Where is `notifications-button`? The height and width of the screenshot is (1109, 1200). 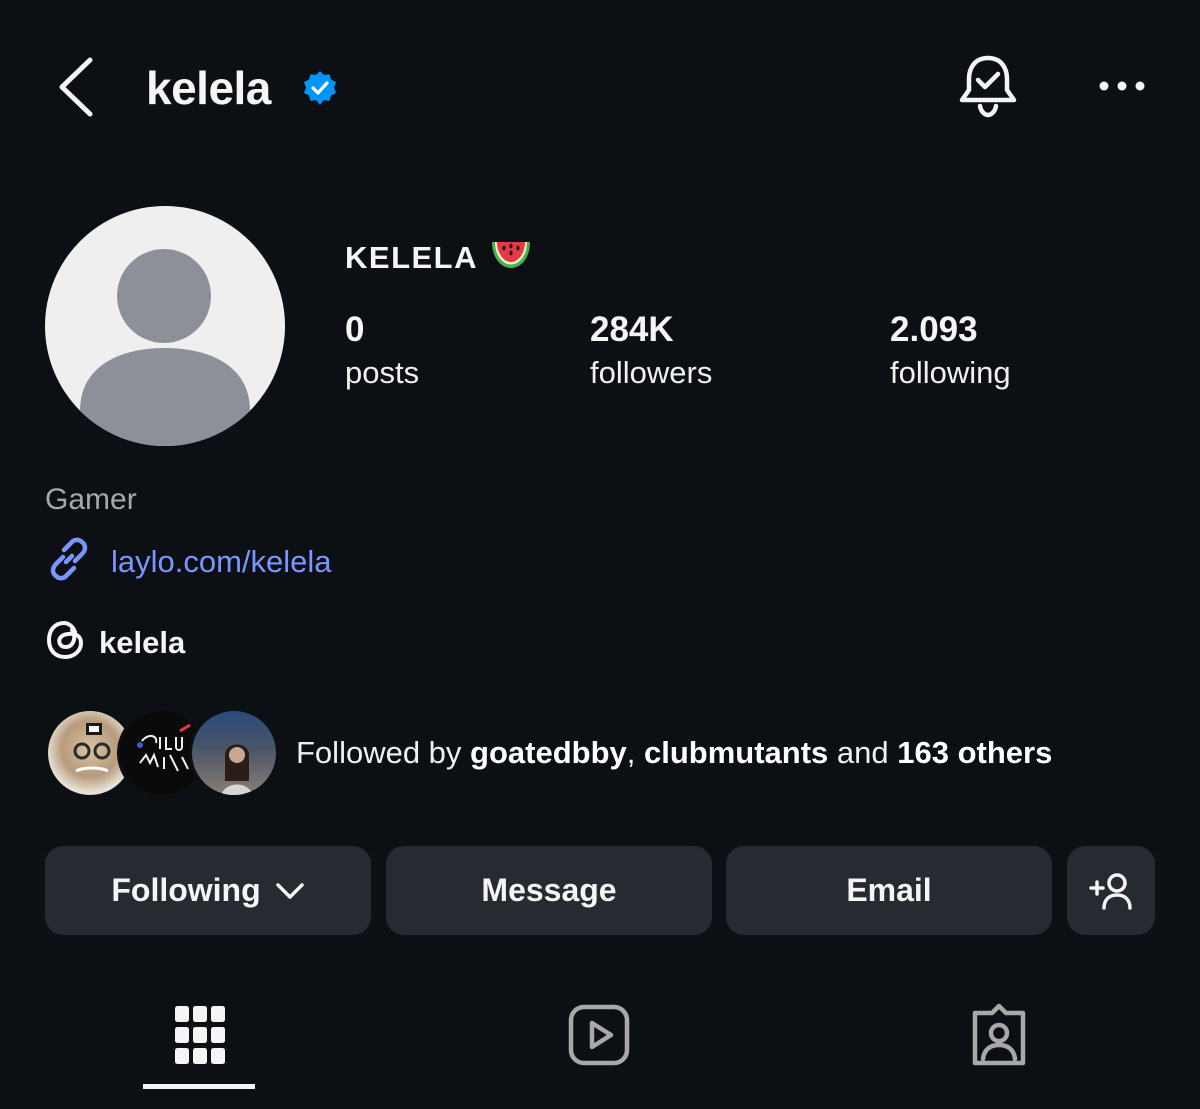
notifications-button is located at coordinates (988, 86).